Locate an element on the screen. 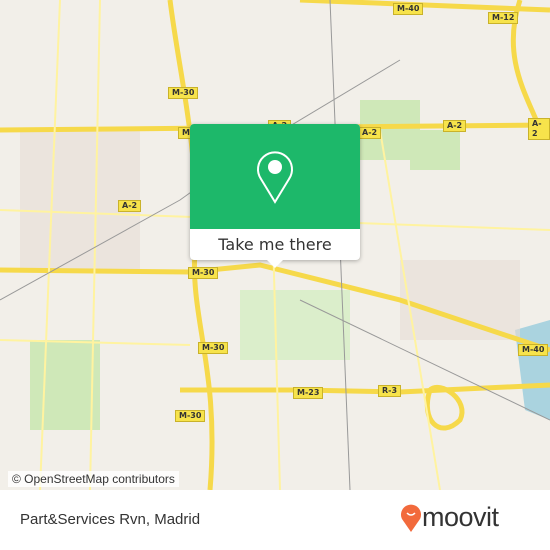 Image resolution: width=550 pixels, height=550 pixels. road-shield: M-23 is located at coordinates (308, 393).